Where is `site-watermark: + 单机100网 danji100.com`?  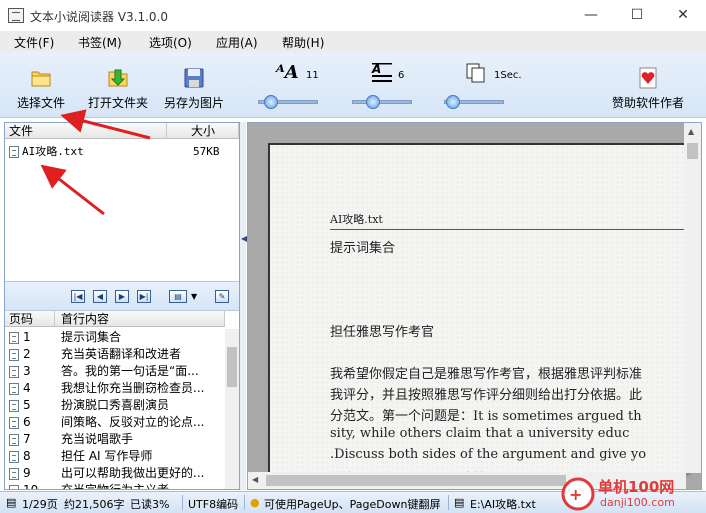 site-watermark: + 单机100网 danji100.com is located at coordinates (633, 493).